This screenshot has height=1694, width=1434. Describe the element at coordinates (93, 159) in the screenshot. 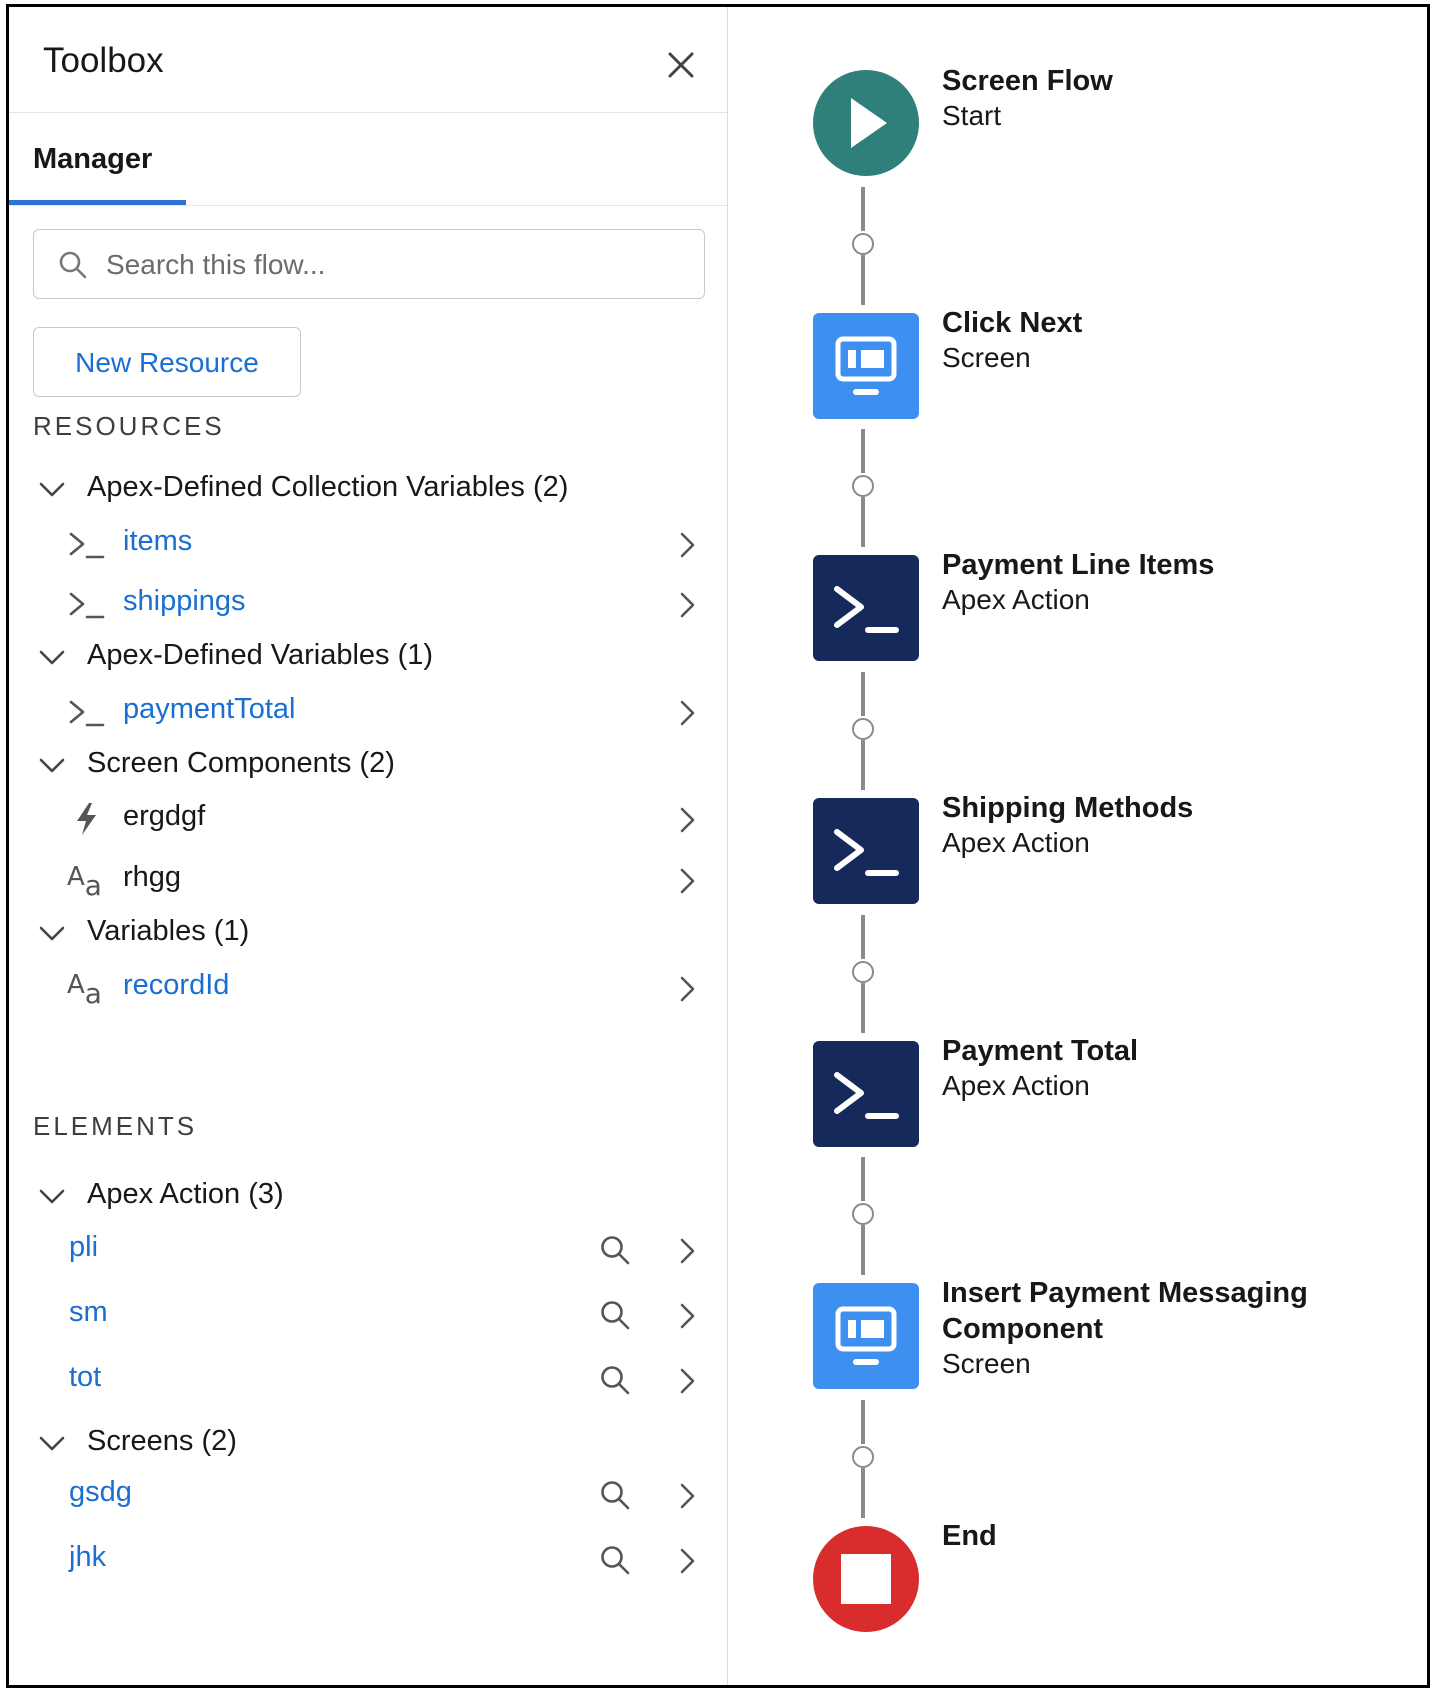

I see `tab-manager-label: Manager` at that location.